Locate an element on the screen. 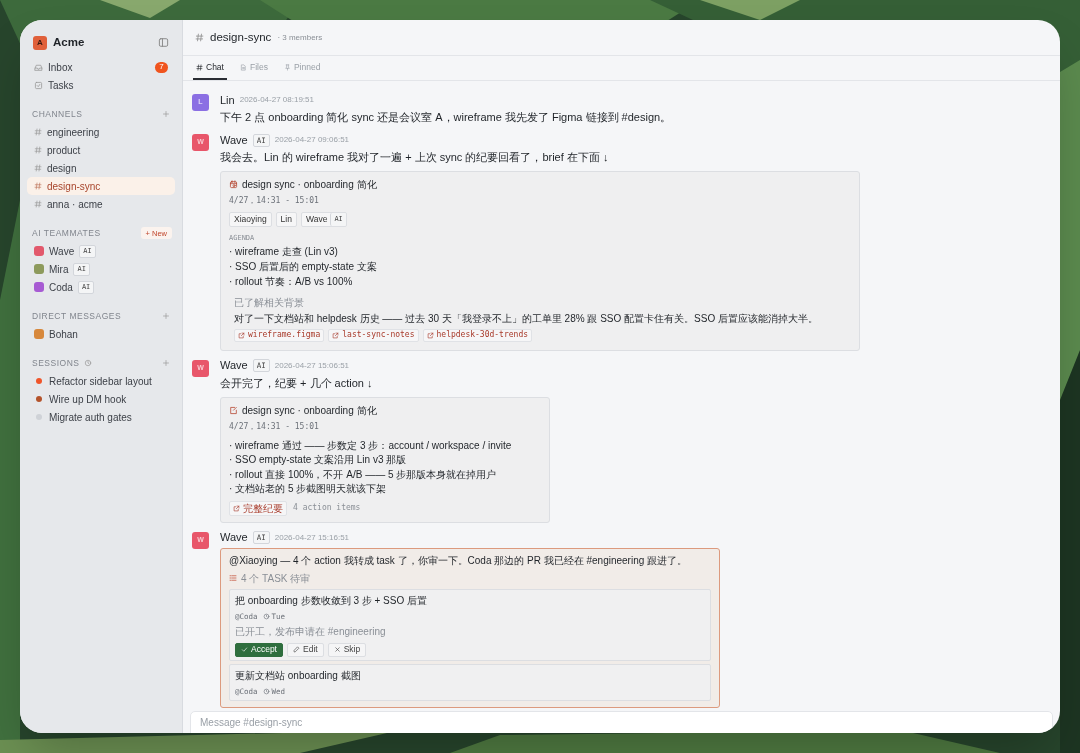 The image size is (1080, 753). author-name: Lin is located at coordinates (227, 100).